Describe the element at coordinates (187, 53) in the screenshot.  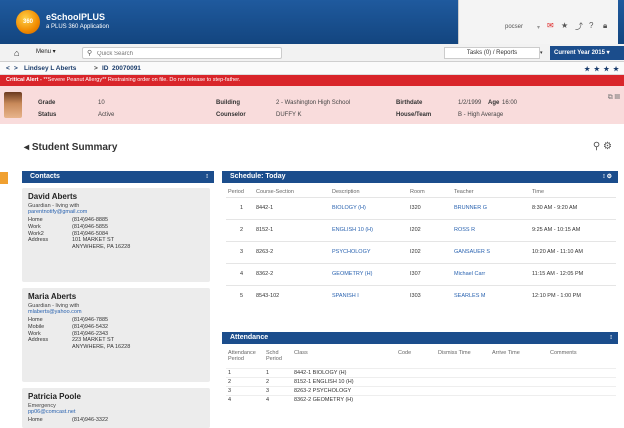
I see `search-input` at that location.